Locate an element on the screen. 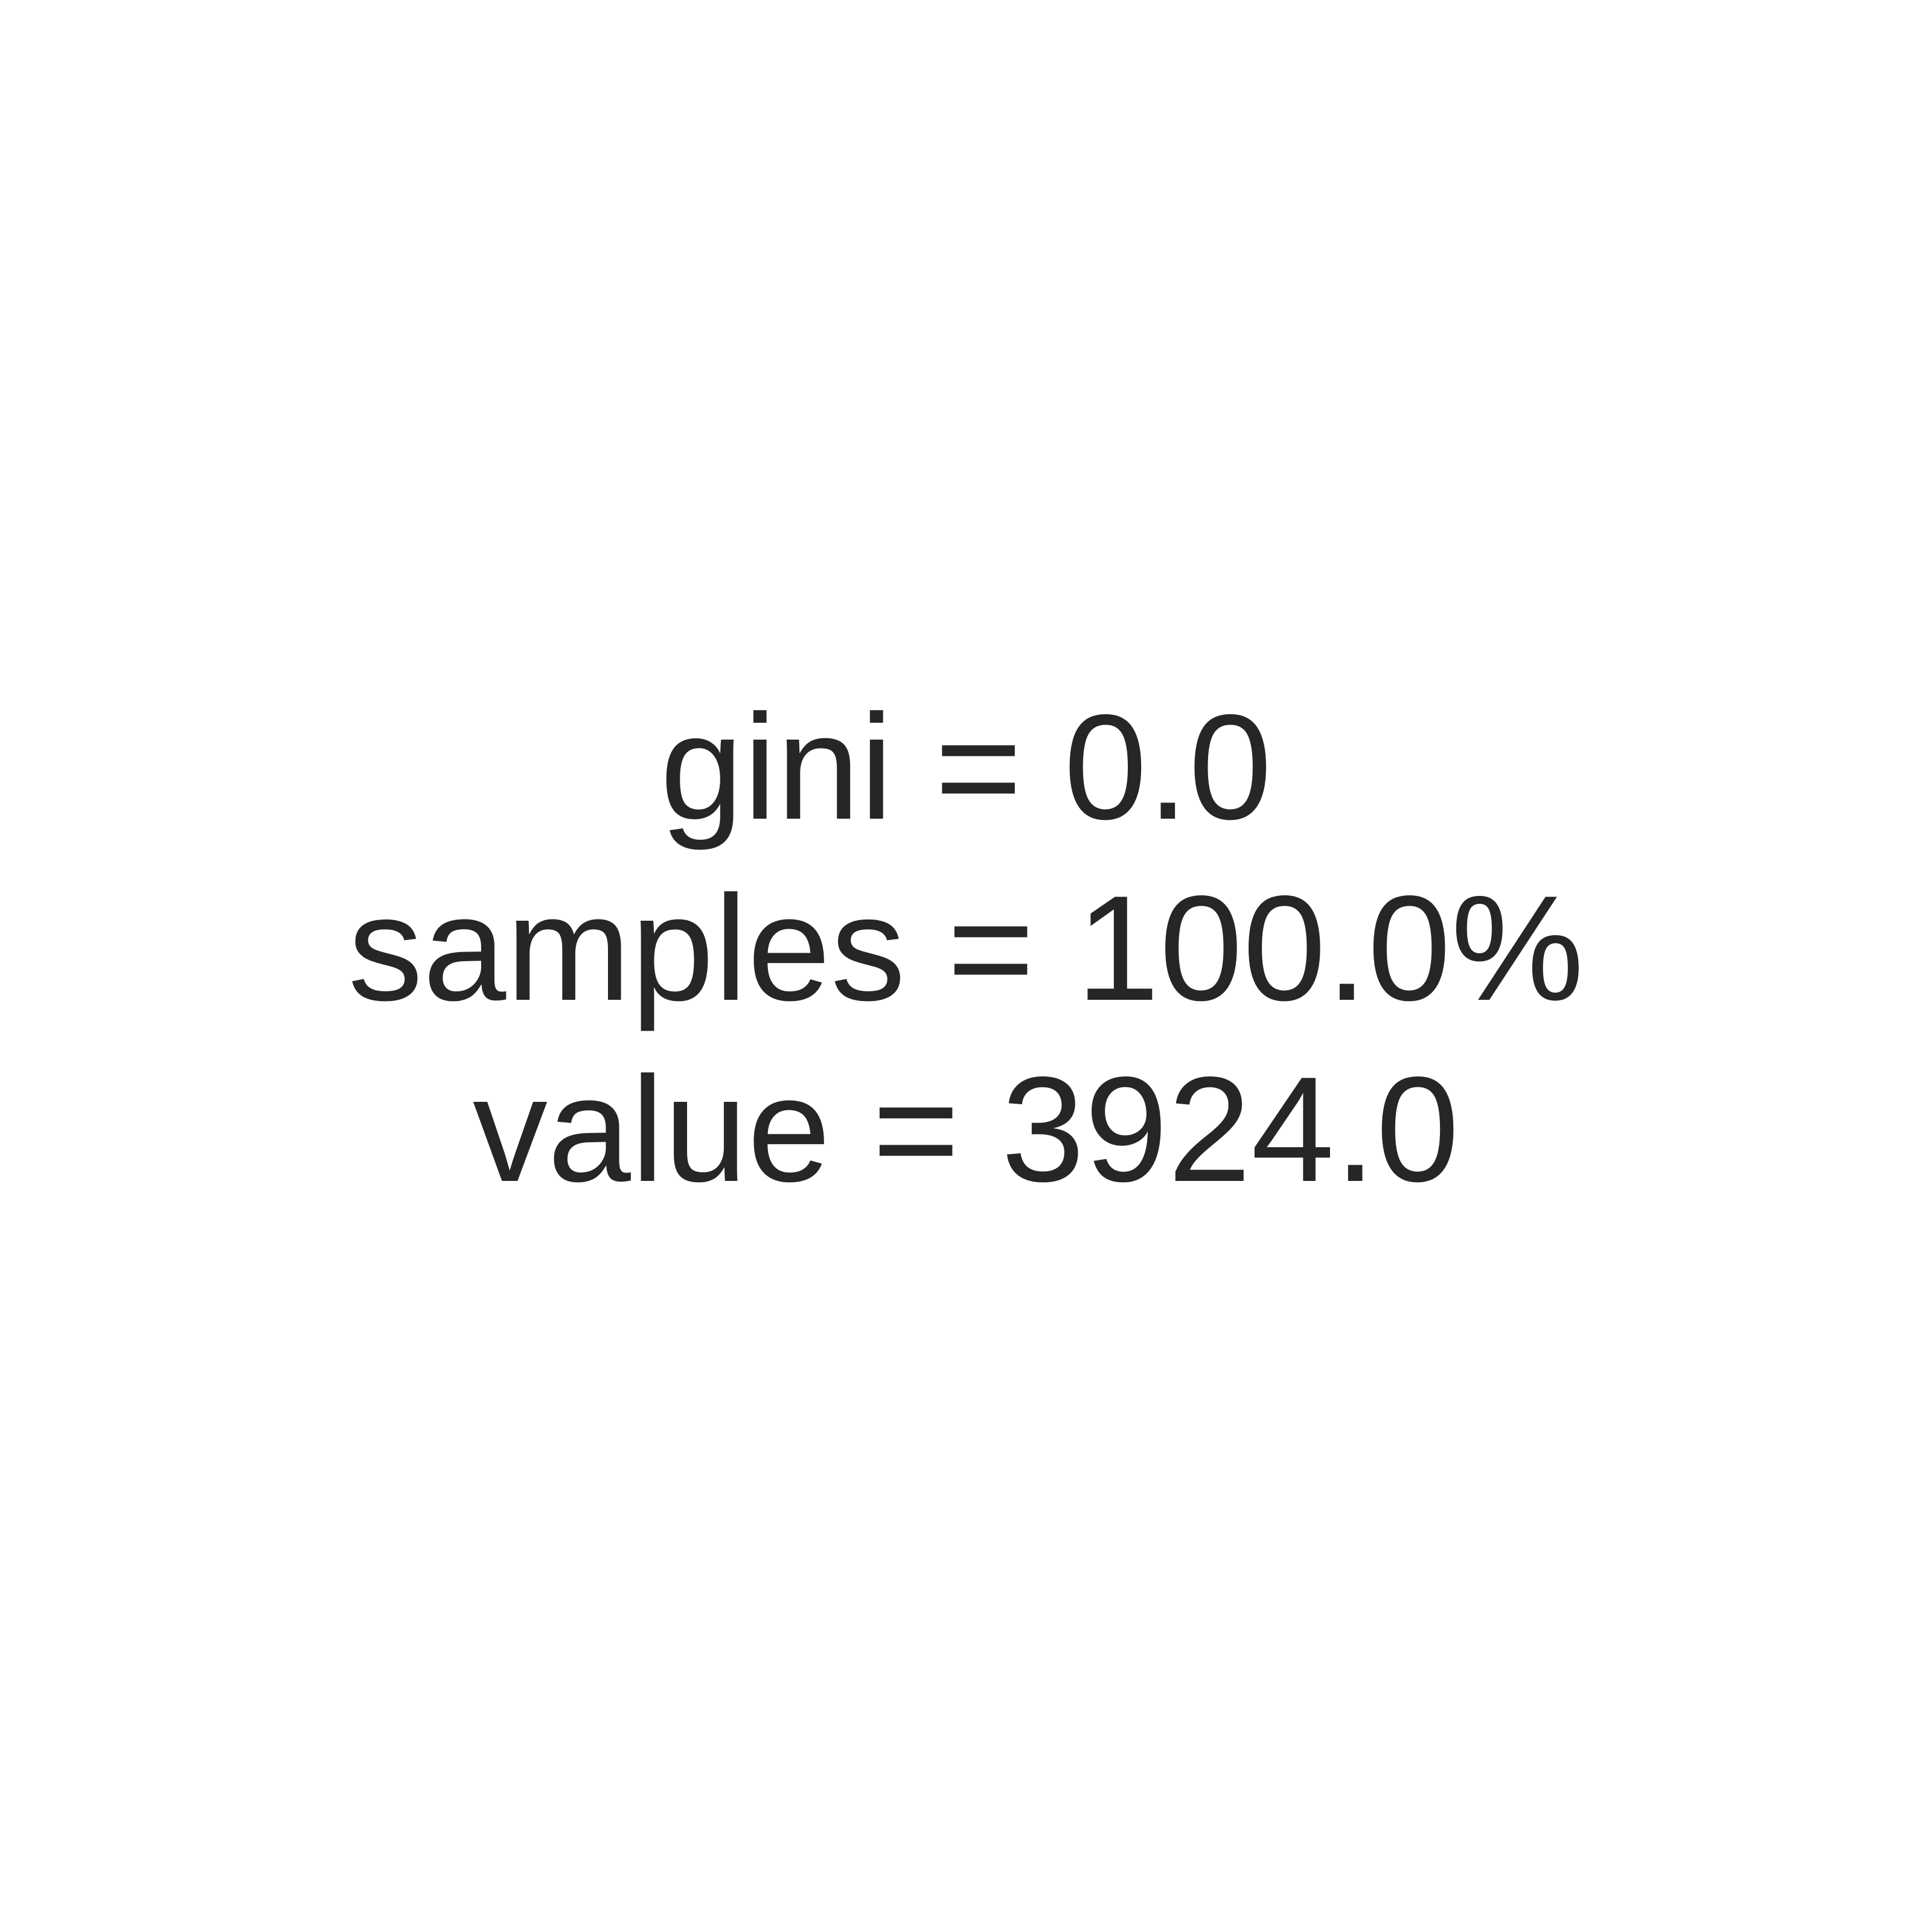  gini-line: gini = 0.0 is located at coordinates (966, 767).